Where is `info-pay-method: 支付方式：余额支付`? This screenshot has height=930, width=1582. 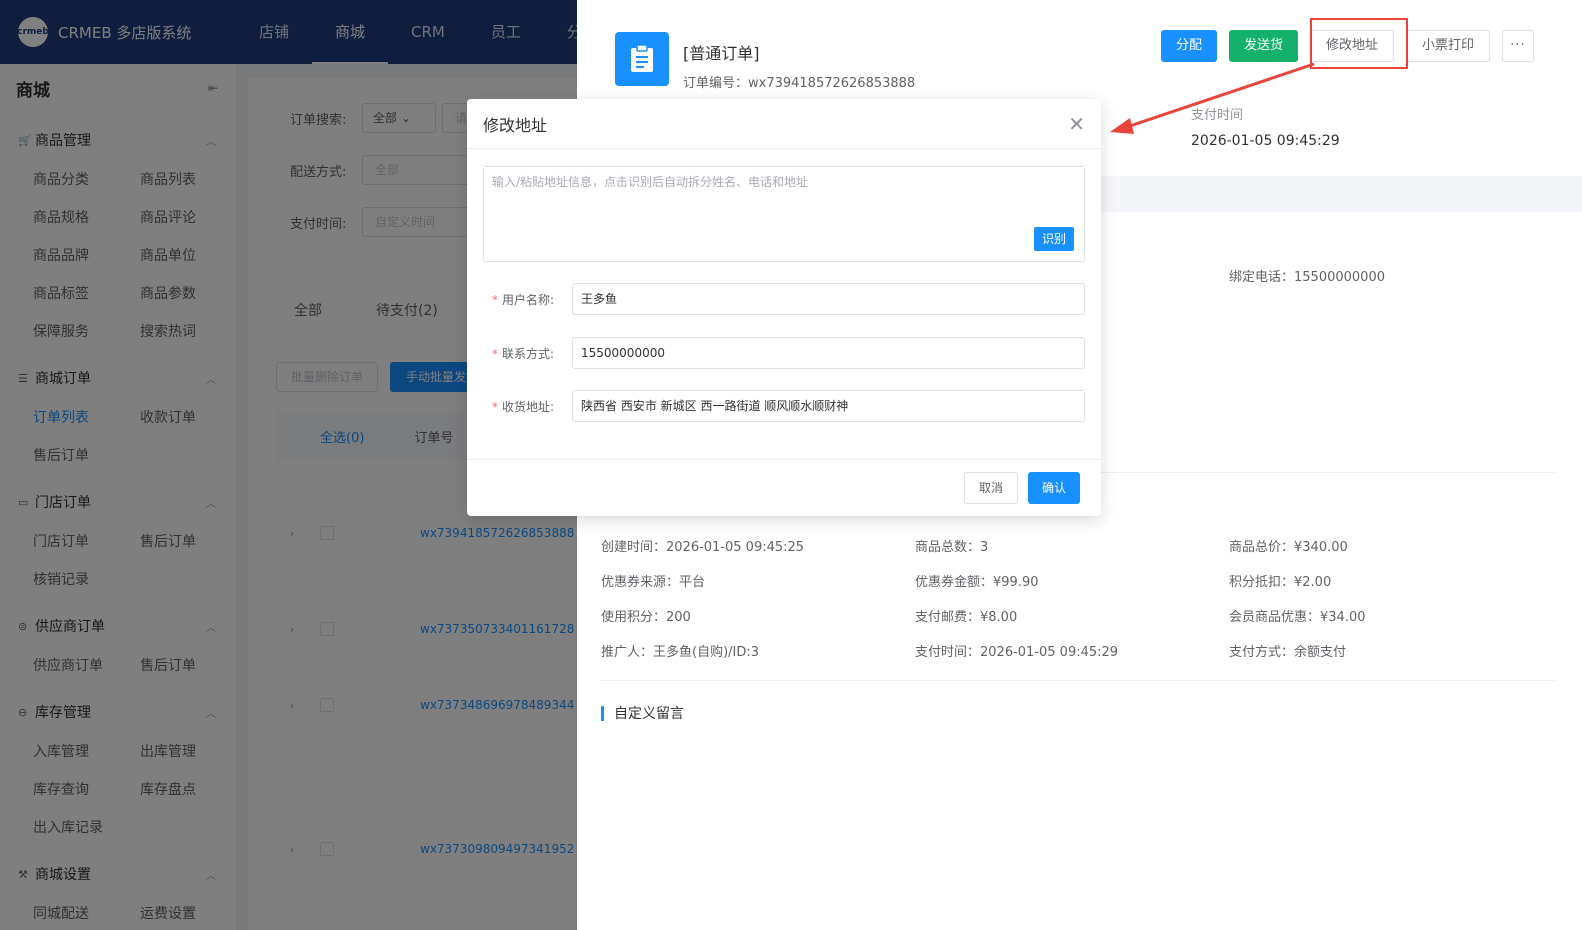
info-pay-method: 支付方式：余额支付 is located at coordinates (1288, 652).